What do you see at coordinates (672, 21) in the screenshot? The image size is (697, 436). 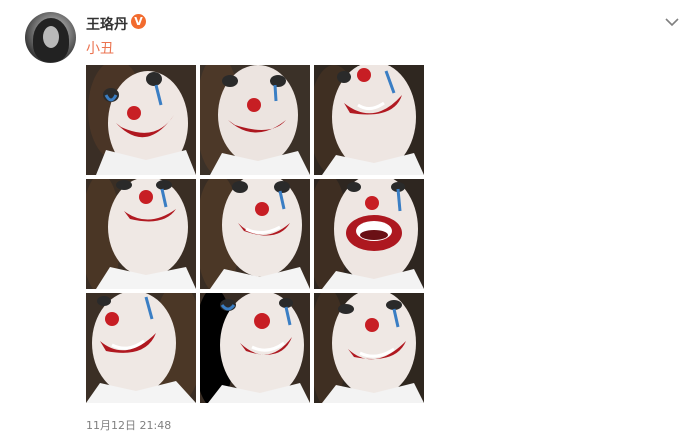 I see `chevron-down-icon` at bounding box center [672, 21].